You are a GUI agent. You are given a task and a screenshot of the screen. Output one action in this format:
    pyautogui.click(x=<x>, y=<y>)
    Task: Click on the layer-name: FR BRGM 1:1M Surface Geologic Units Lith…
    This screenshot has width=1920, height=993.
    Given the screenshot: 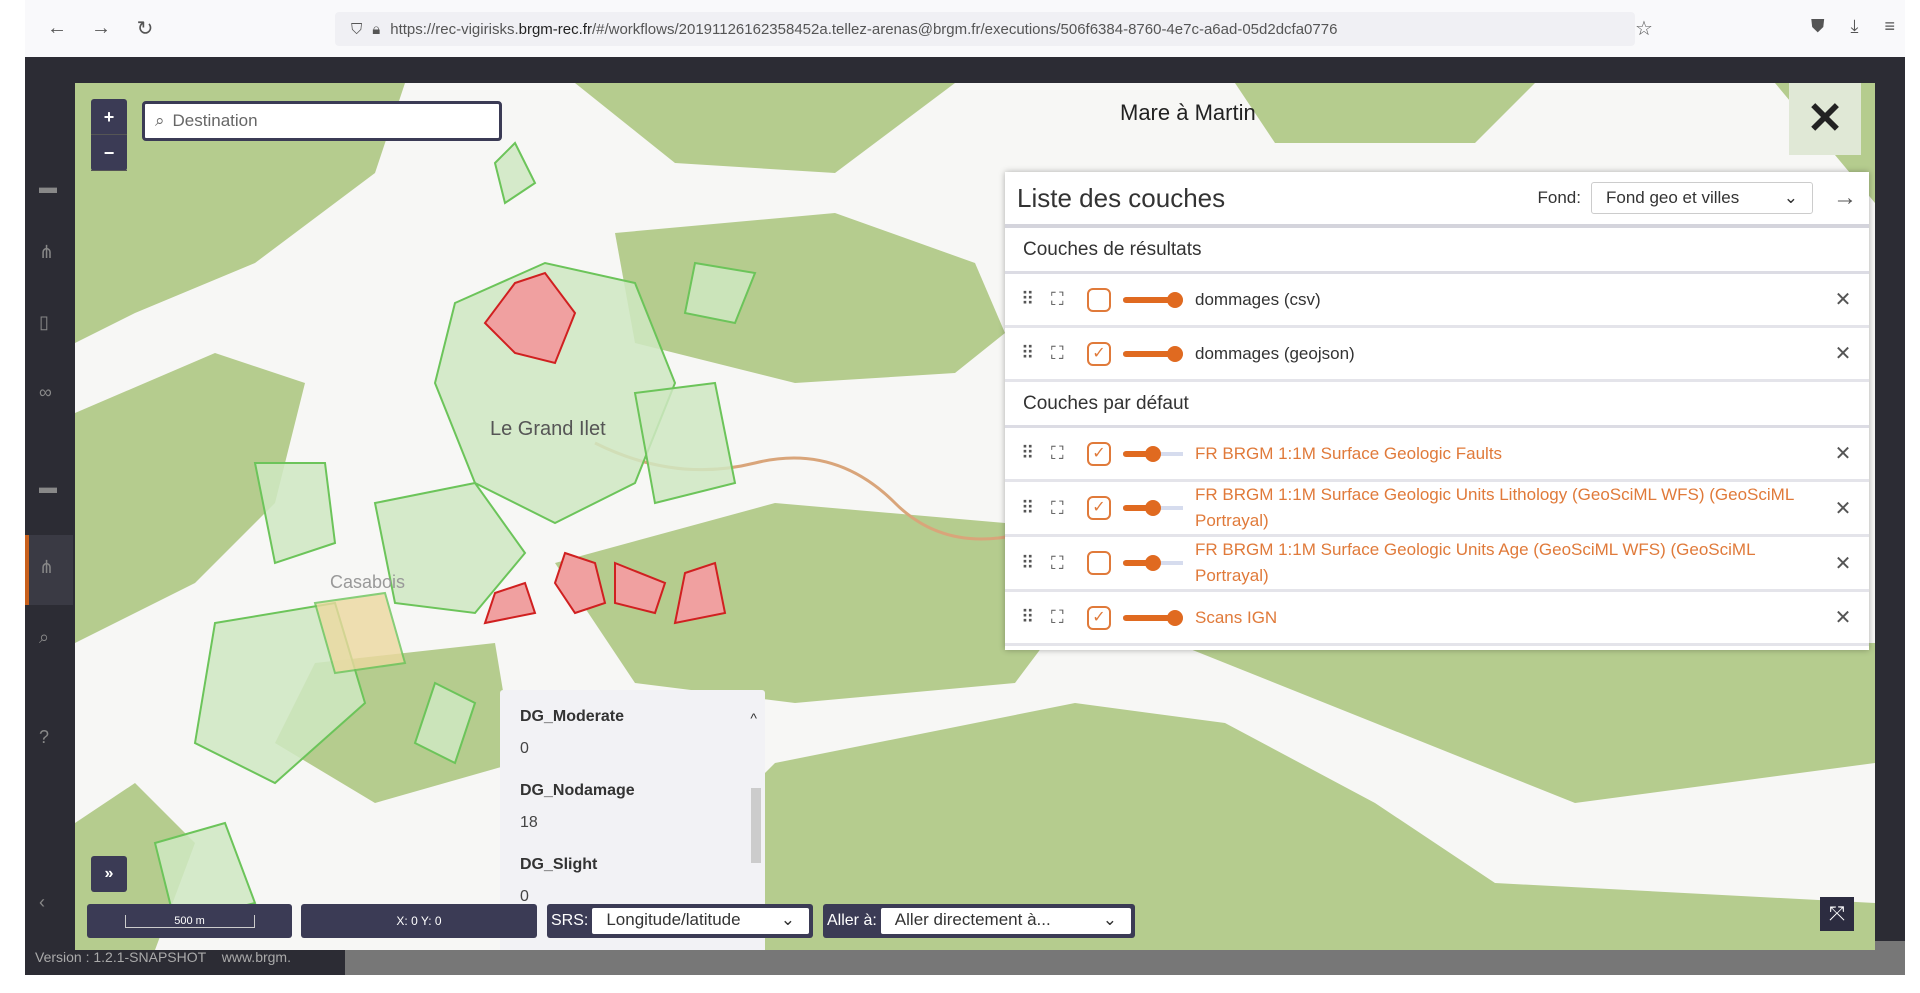 What is the action you would take?
    pyautogui.click(x=1494, y=507)
    